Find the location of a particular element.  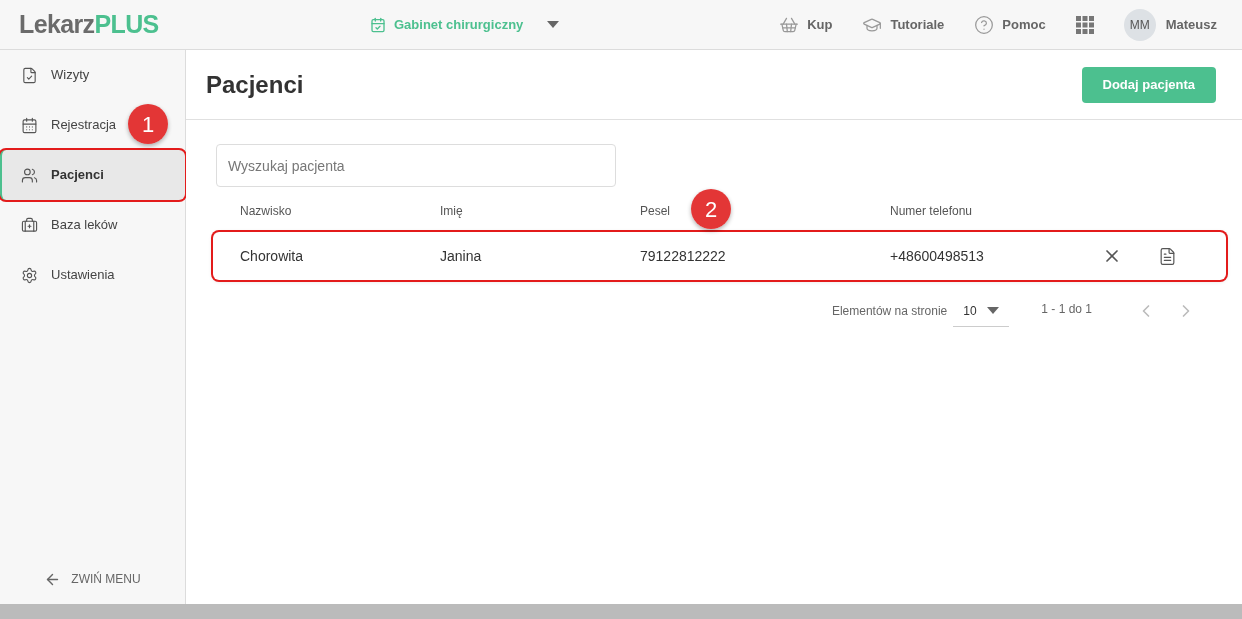

medical-kit-icon is located at coordinates (29, 225).